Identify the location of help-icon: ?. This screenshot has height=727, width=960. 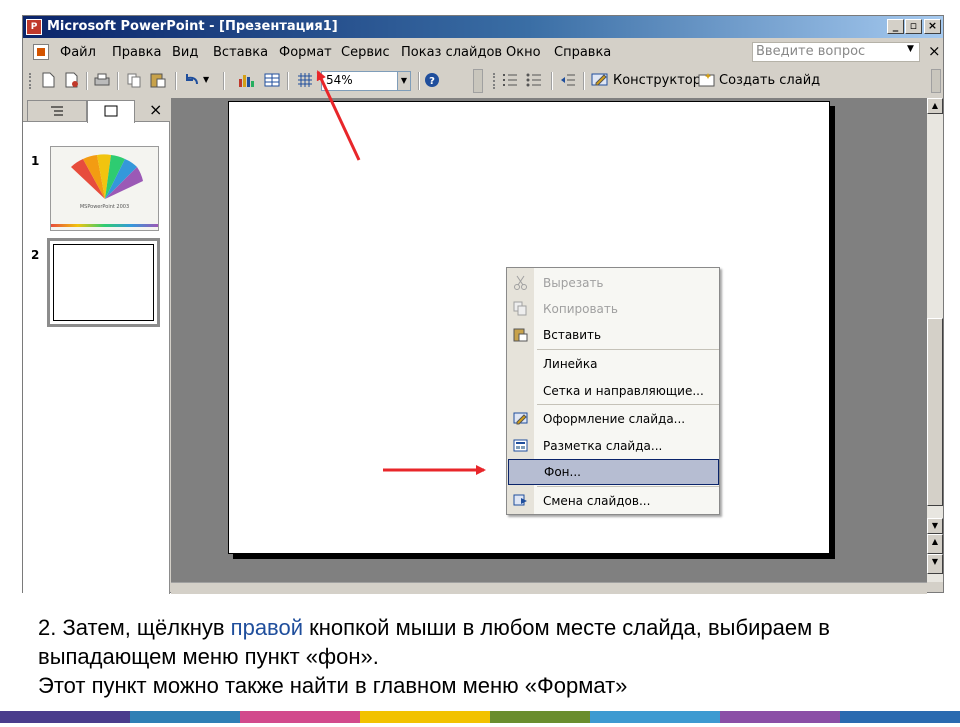
(432, 80).